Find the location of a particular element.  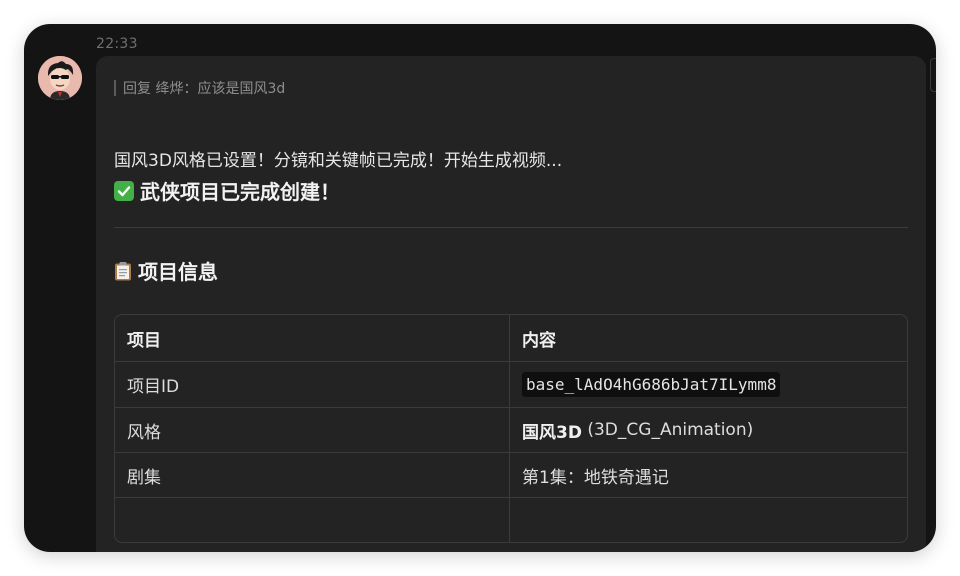

style-code: (3D_CG_Animation) is located at coordinates (667, 430).